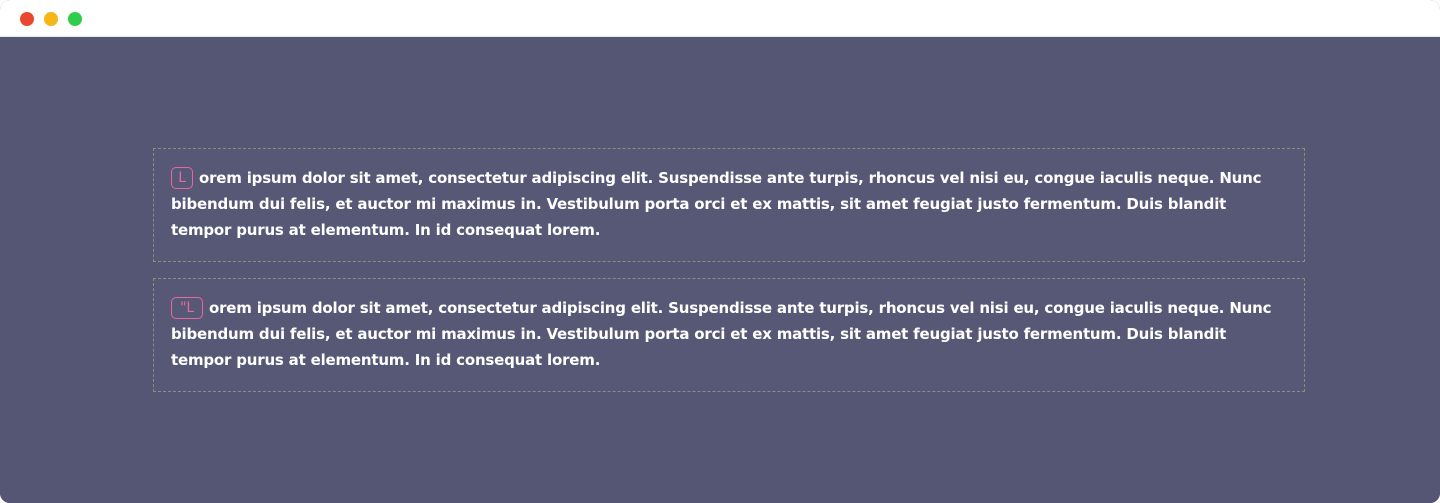  I want to click on close-button, so click(27, 19).